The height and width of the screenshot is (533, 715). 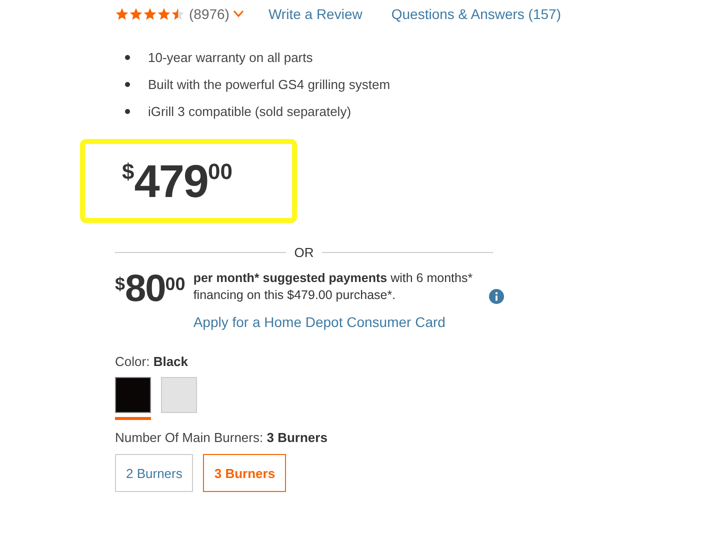 What do you see at coordinates (348, 322) in the screenshot?
I see `apply-card-link: Apply for a Home Depot Consumer Card` at bounding box center [348, 322].